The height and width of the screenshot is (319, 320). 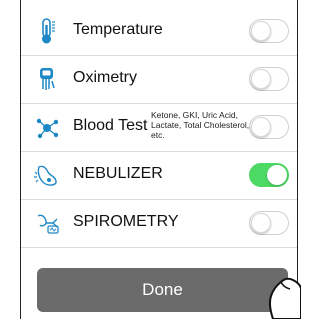 I want to click on spirometry-toggle, so click(x=269, y=223).